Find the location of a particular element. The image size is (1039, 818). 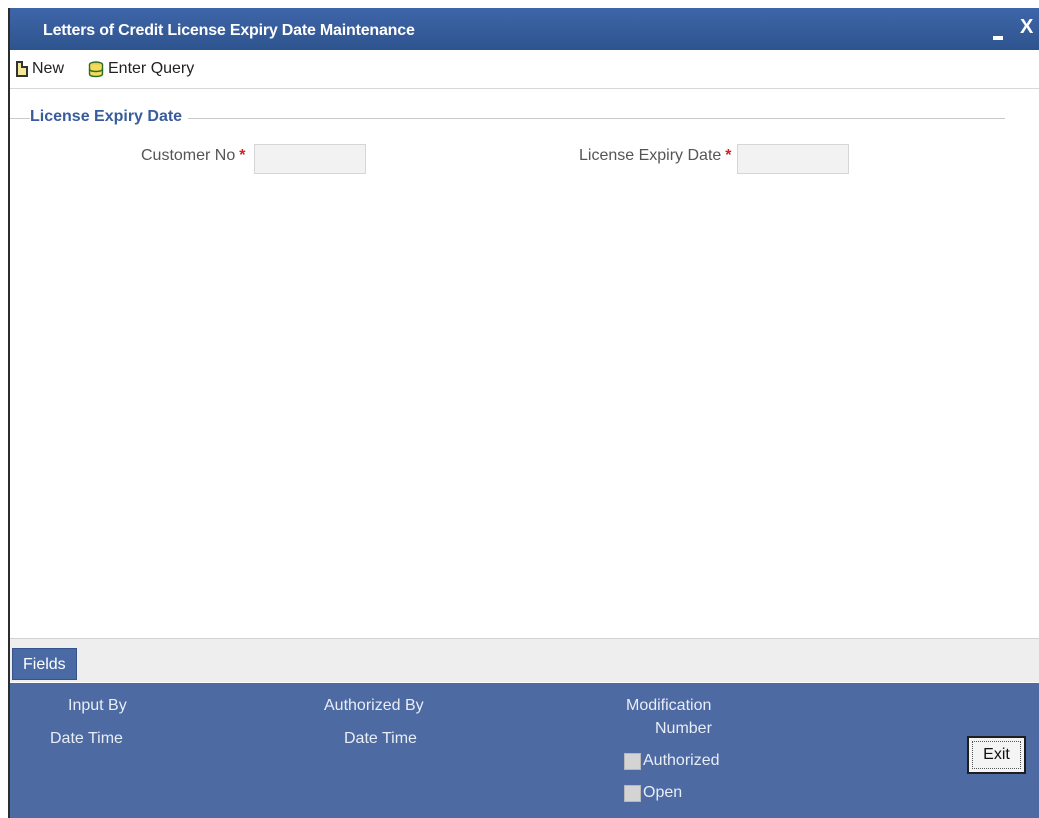

license-expiry-date-label: License Expiry Date * is located at coordinates (655, 156).